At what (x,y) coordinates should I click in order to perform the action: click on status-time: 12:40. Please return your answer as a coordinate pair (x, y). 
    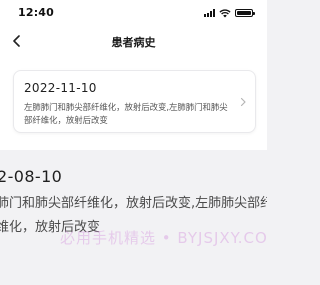
    Looking at the image, I should click on (36, 12).